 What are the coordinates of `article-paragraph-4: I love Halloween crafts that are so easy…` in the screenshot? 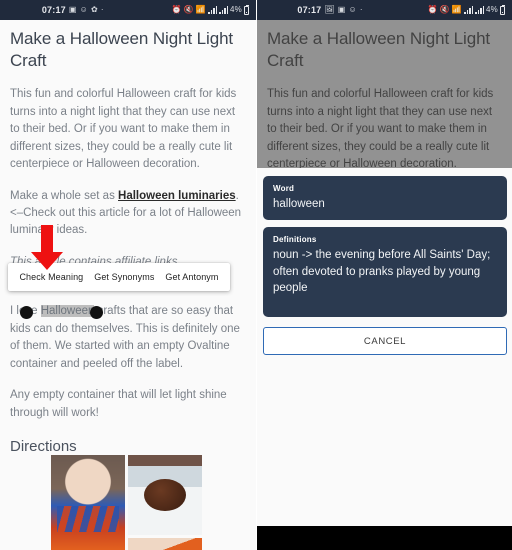 It's located at (128, 338).